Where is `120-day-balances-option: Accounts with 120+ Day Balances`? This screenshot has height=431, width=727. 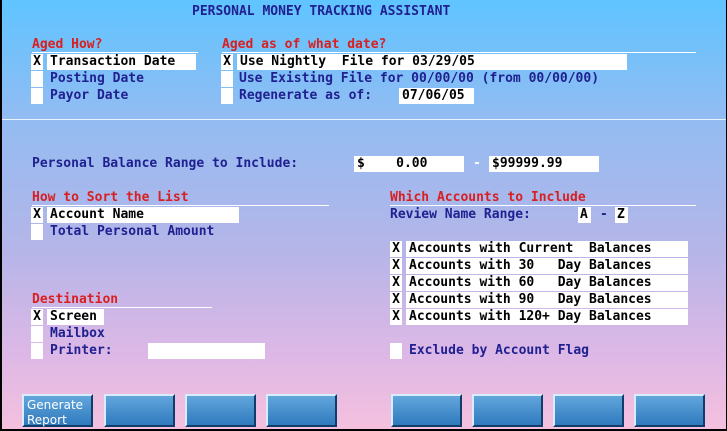
120-day-balances-option: Accounts with 120+ Day Balances is located at coordinates (547, 317).